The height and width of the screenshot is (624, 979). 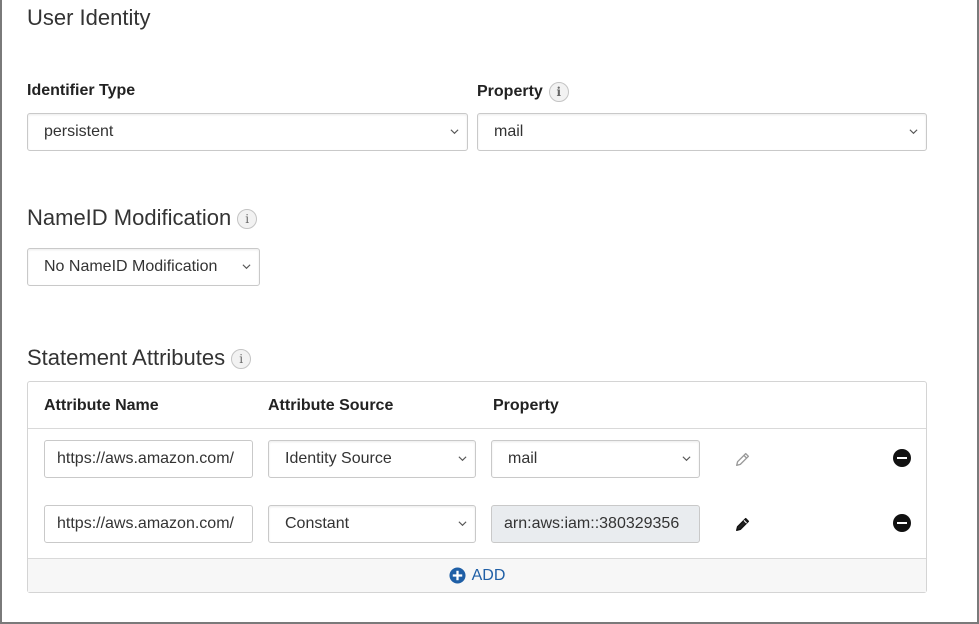 What do you see at coordinates (595, 459) in the screenshot?
I see `attribute-property-select: mail` at bounding box center [595, 459].